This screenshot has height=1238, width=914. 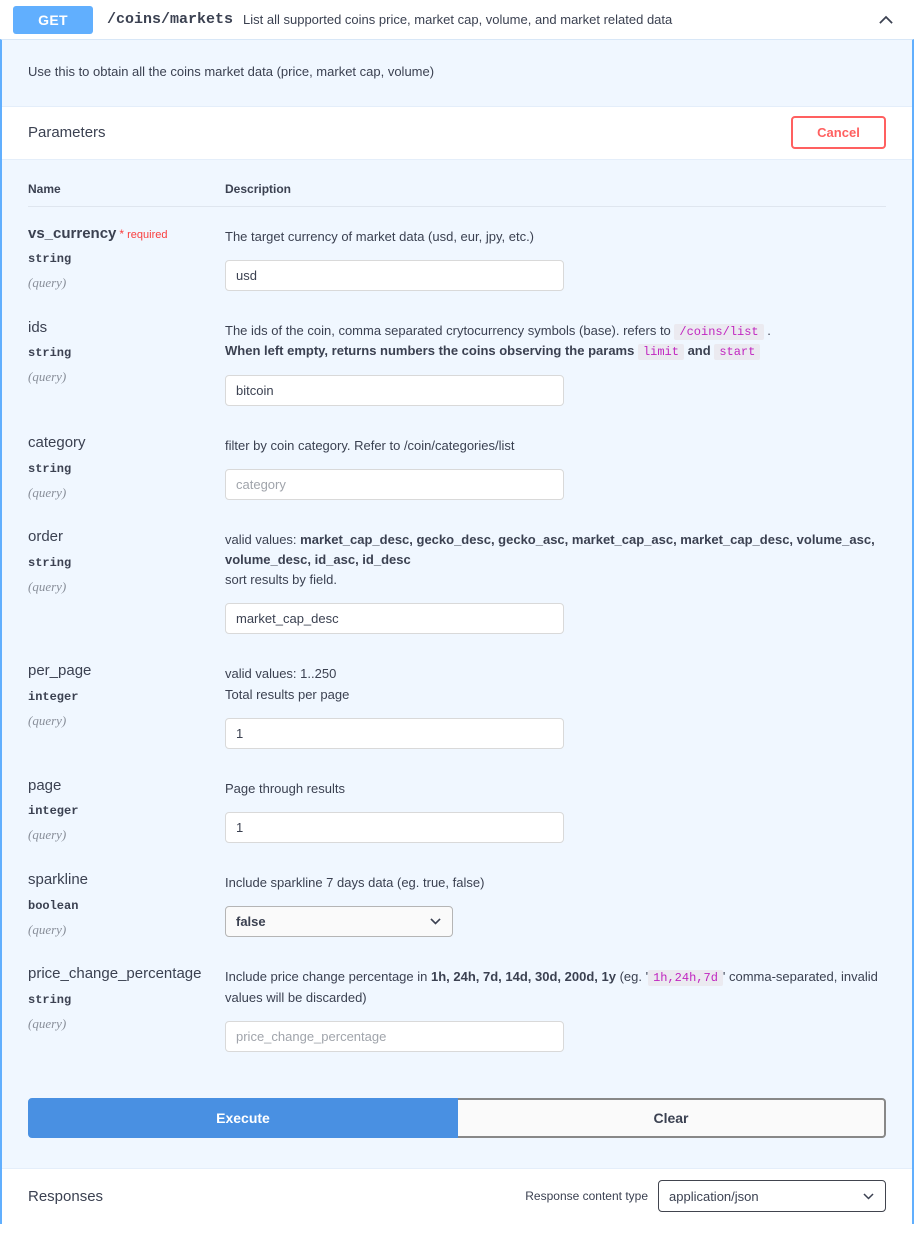 What do you see at coordinates (886, 20) in the screenshot?
I see `chevron-up-icon` at bounding box center [886, 20].